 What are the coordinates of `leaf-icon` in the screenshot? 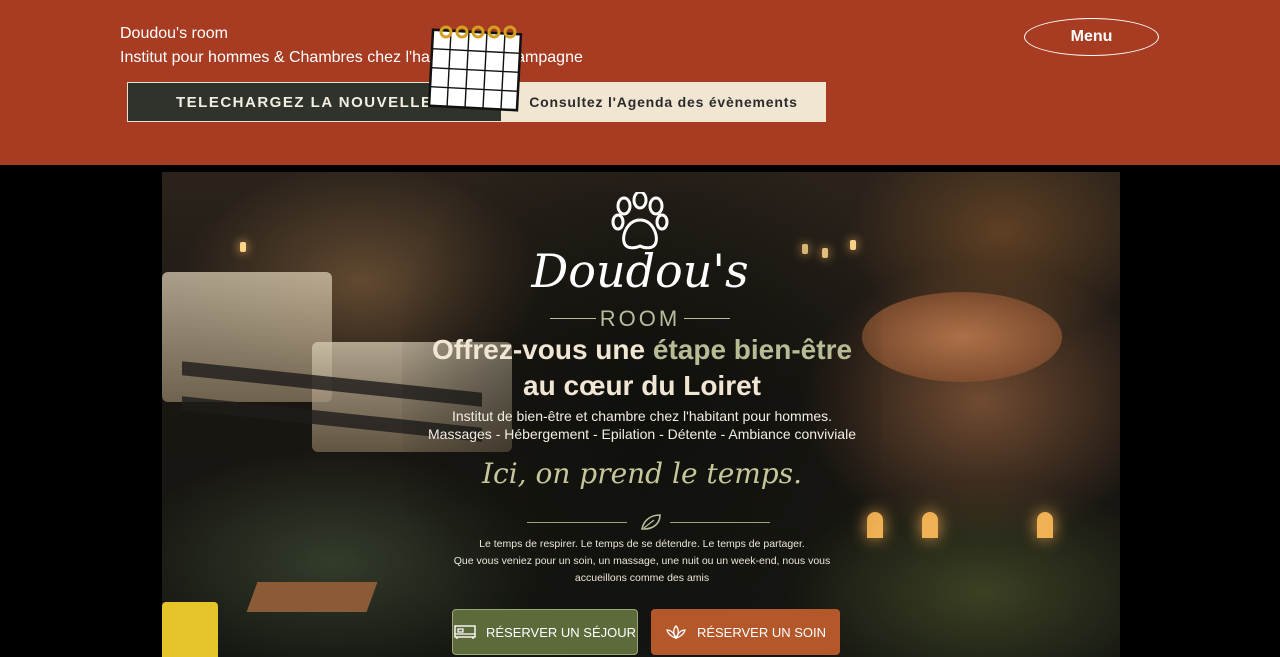 It's located at (651, 522).